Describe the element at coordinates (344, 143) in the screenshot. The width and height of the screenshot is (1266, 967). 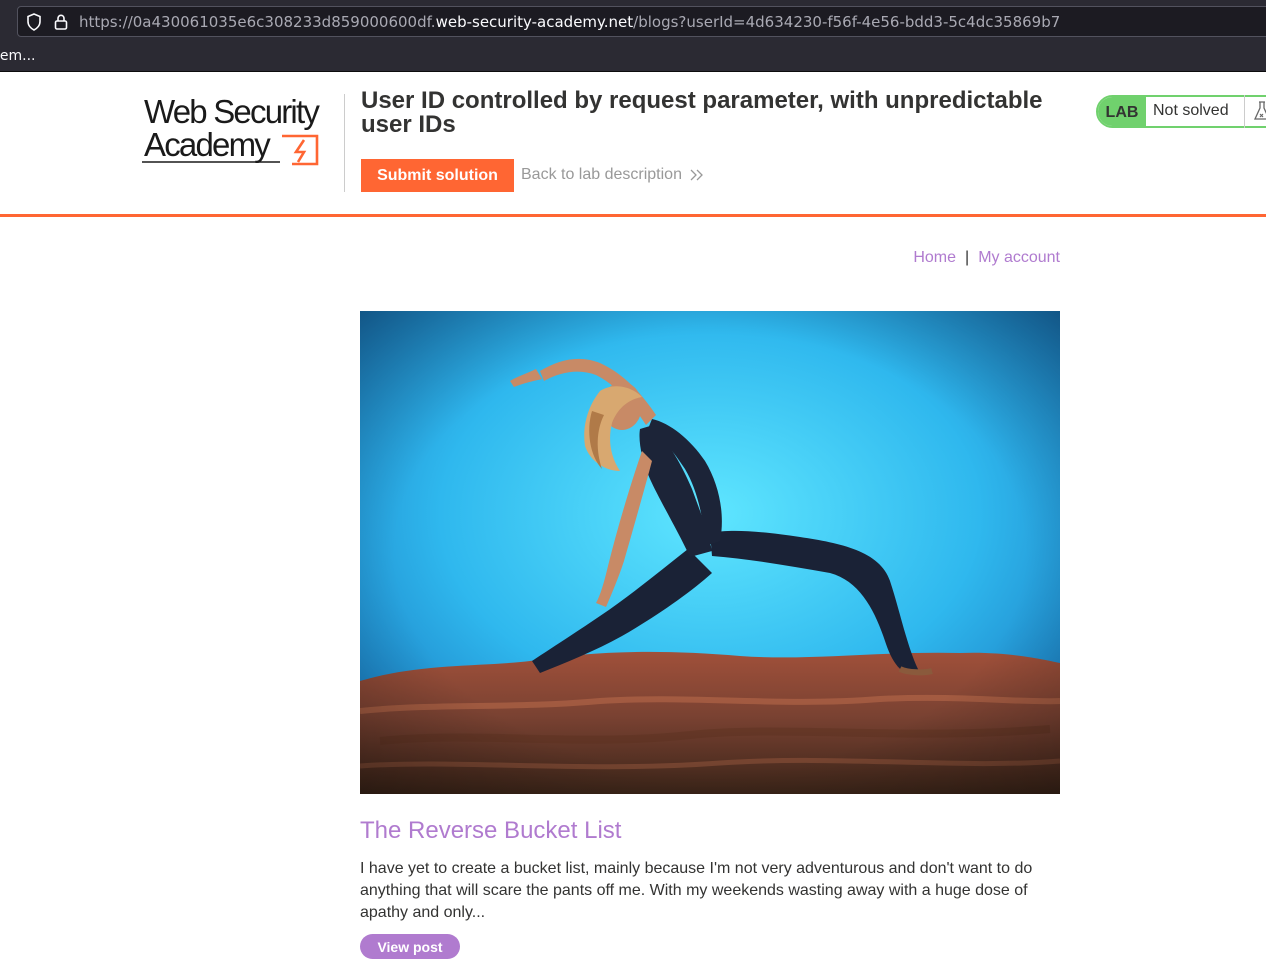
I see `logo-divider` at that location.